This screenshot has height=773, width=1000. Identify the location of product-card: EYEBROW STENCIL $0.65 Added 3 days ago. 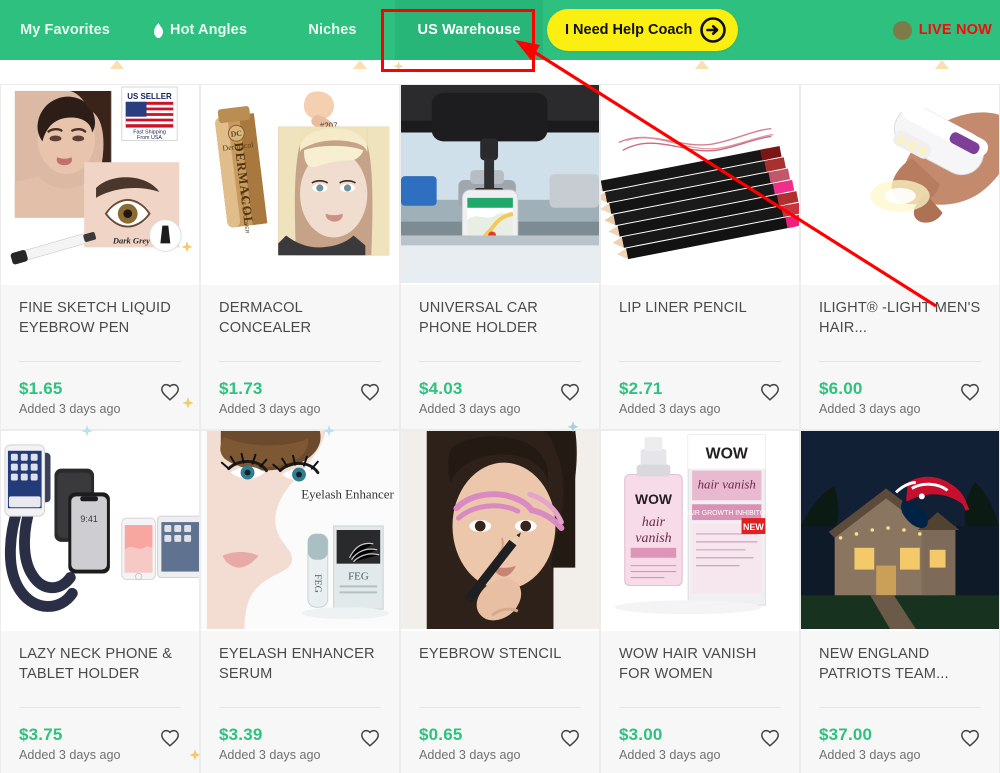
(500, 601).